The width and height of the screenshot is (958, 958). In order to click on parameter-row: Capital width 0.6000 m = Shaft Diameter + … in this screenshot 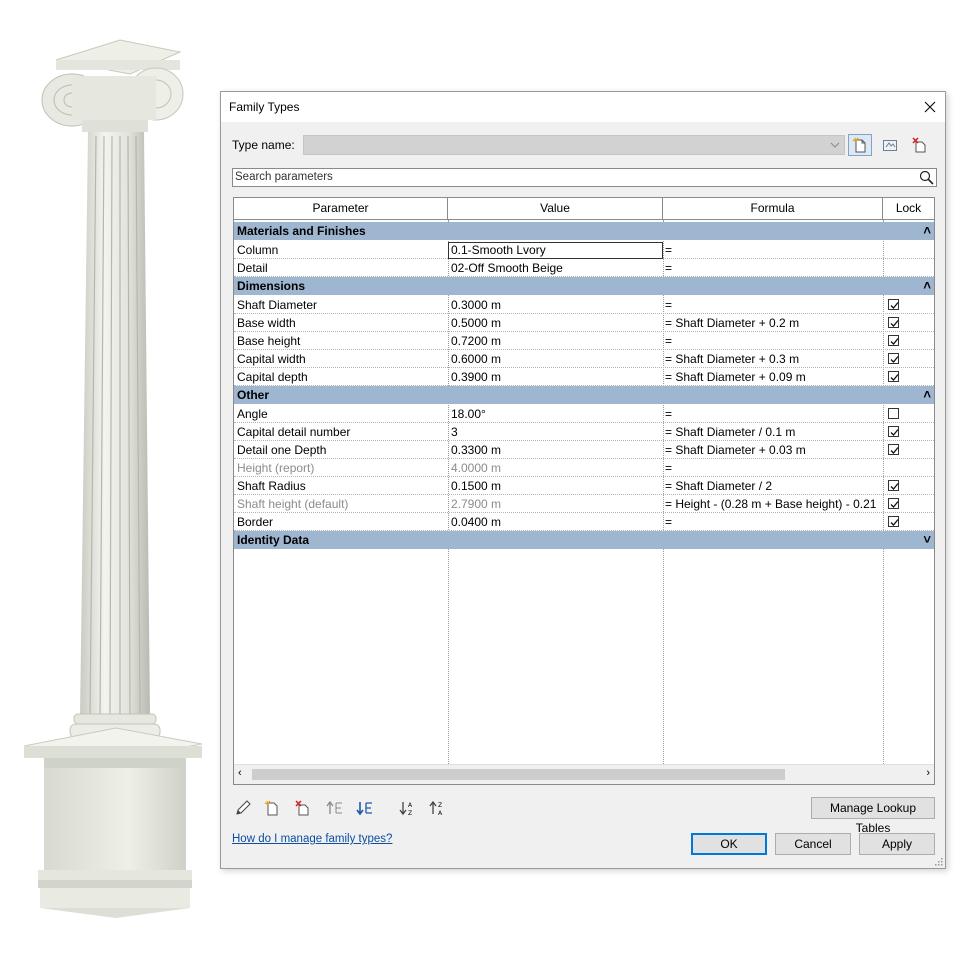, I will do `click(584, 359)`.